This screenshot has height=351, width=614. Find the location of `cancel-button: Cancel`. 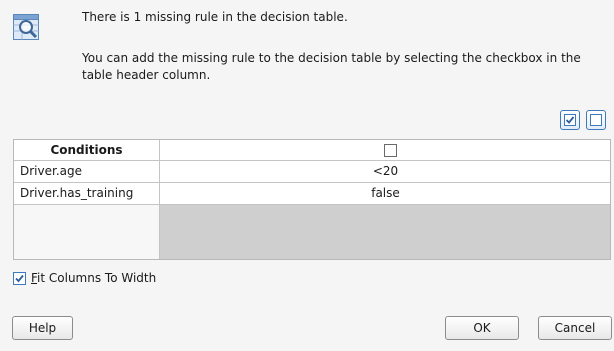

cancel-button: Cancel is located at coordinates (575, 328).